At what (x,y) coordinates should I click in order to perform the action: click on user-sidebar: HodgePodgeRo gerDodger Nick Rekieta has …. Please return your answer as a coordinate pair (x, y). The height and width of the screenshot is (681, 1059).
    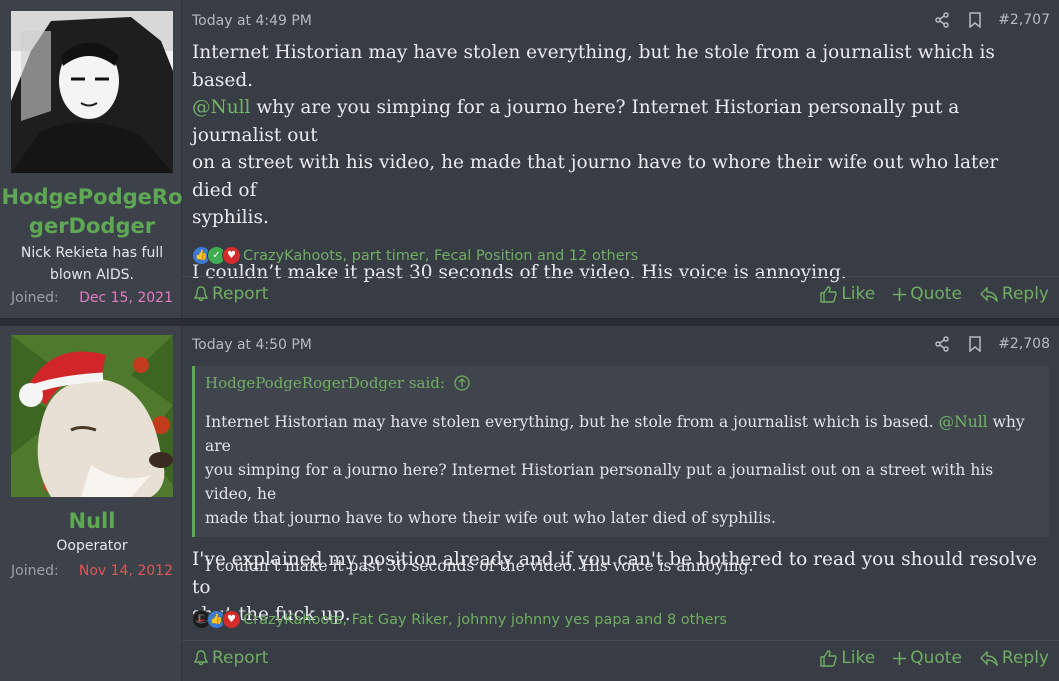
    Looking at the image, I should click on (92, 159).